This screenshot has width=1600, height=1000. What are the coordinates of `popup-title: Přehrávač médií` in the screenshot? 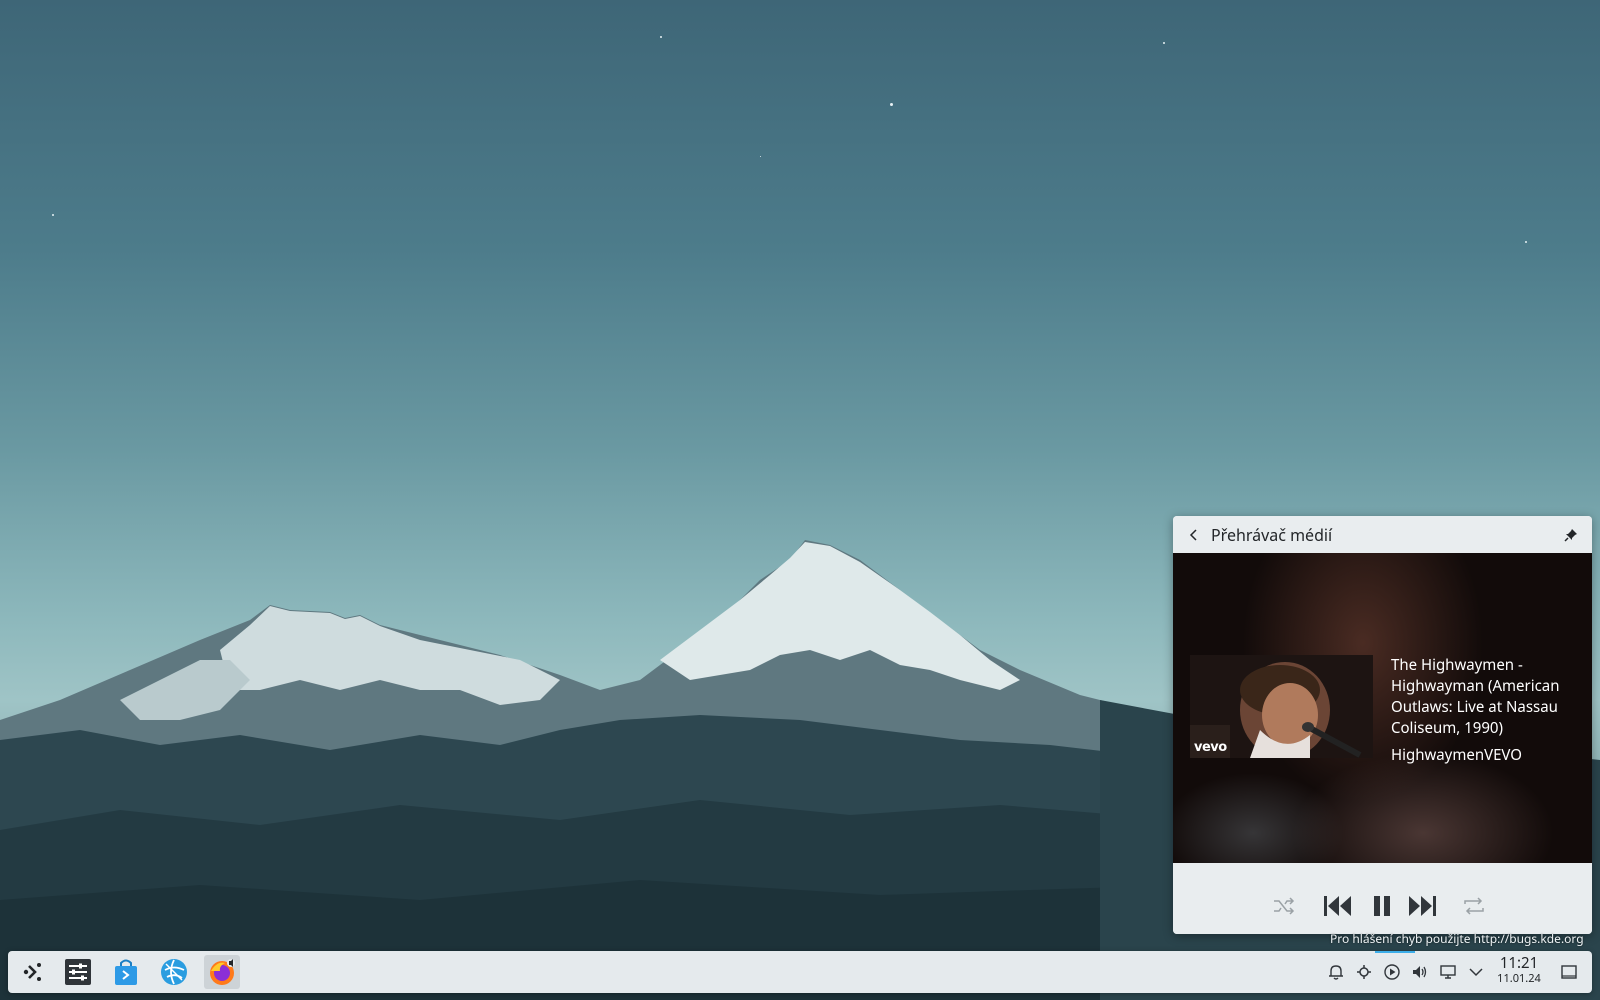 It's located at (1272, 534).